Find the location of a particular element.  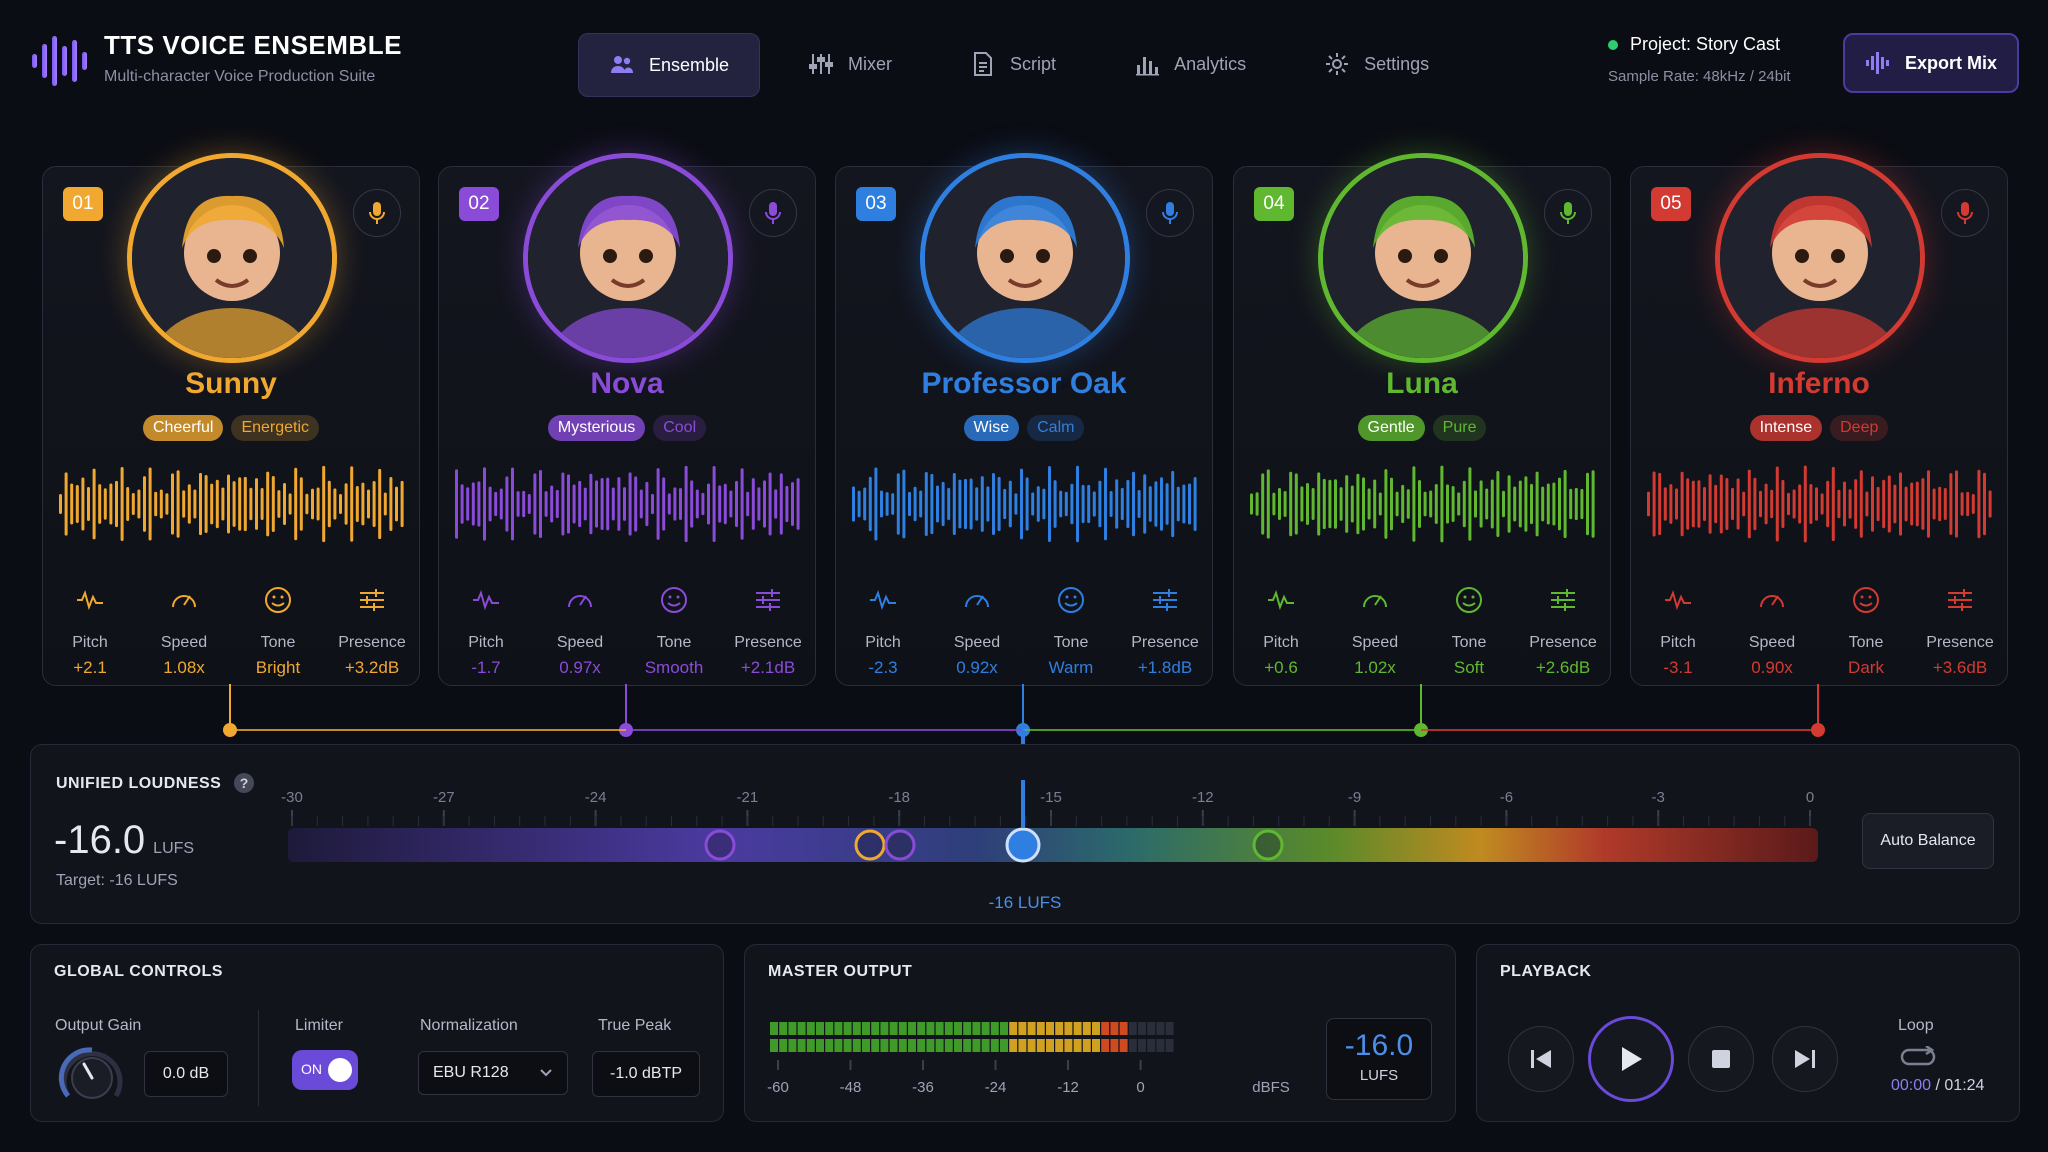

param-presence: Presence +3.2dB is located at coordinates (372, 631).